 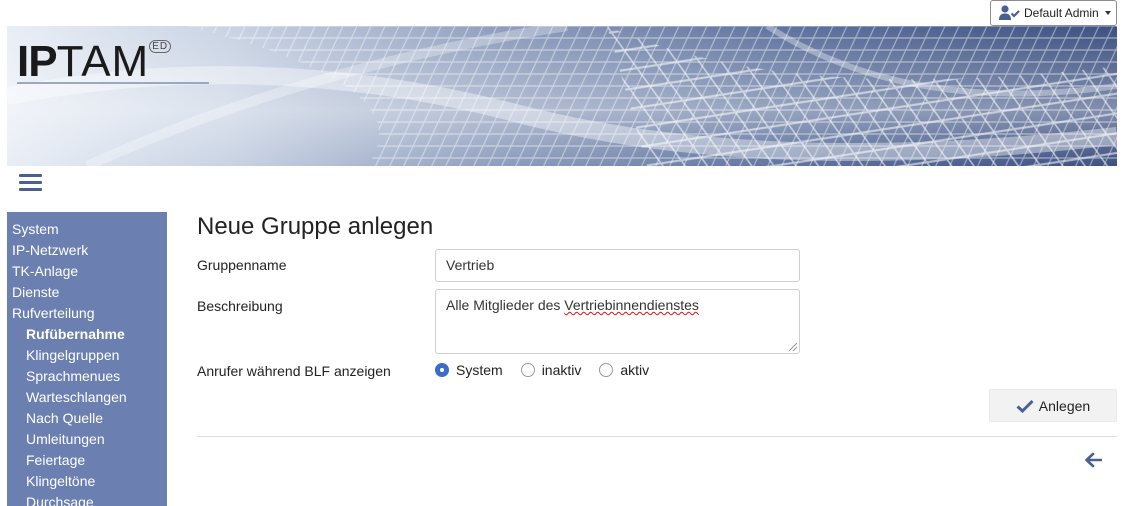 What do you see at coordinates (103, 61) in the screenshot?
I see `logo-tam: TAM` at bounding box center [103, 61].